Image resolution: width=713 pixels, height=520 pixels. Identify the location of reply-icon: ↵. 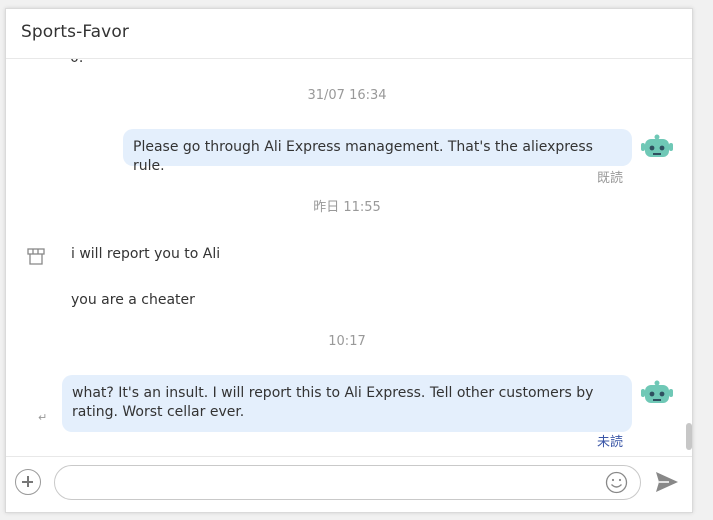
(42, 417).